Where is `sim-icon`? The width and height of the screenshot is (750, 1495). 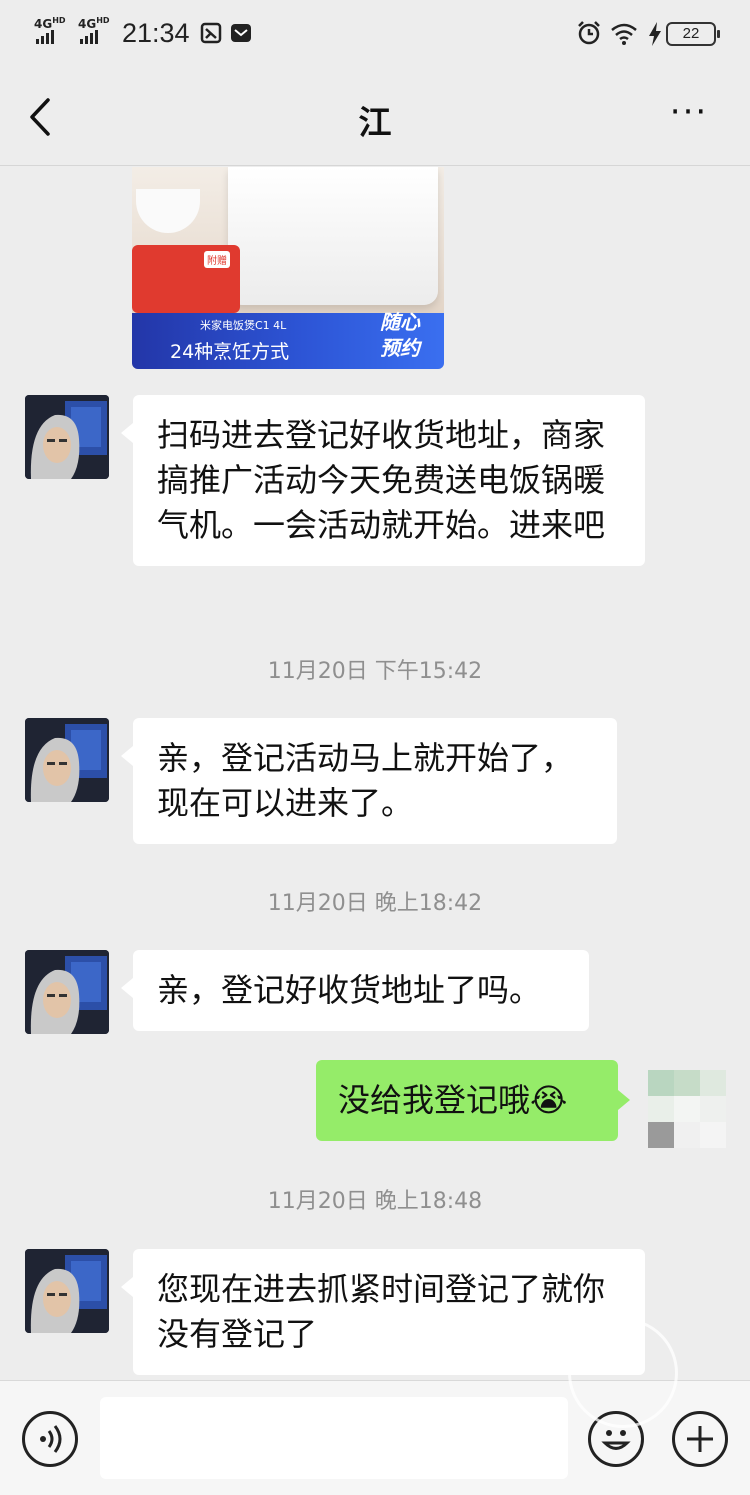 sim-icon is located at coordinates (211, 33).